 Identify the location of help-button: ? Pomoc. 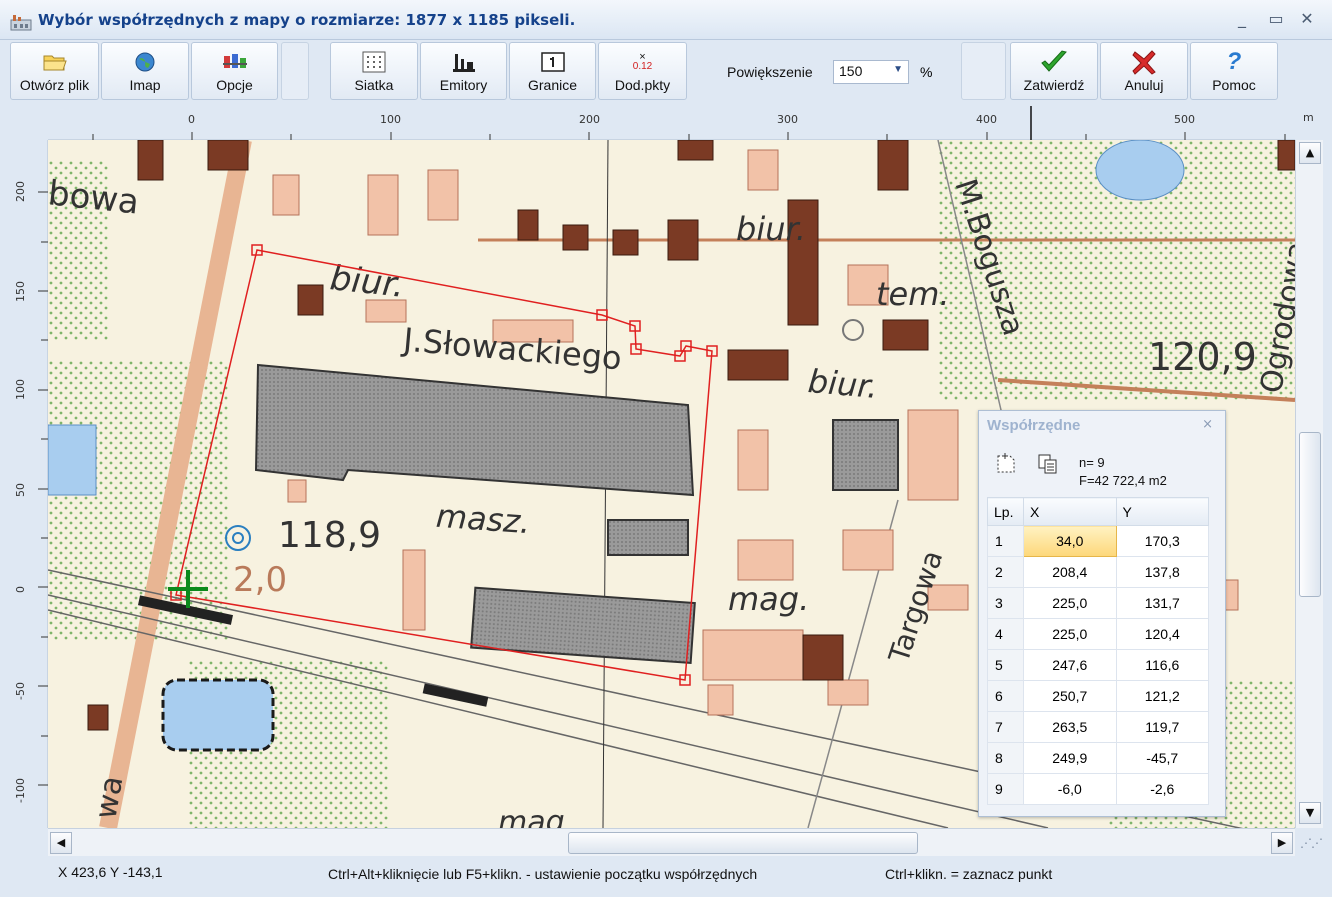
(1234, 71).